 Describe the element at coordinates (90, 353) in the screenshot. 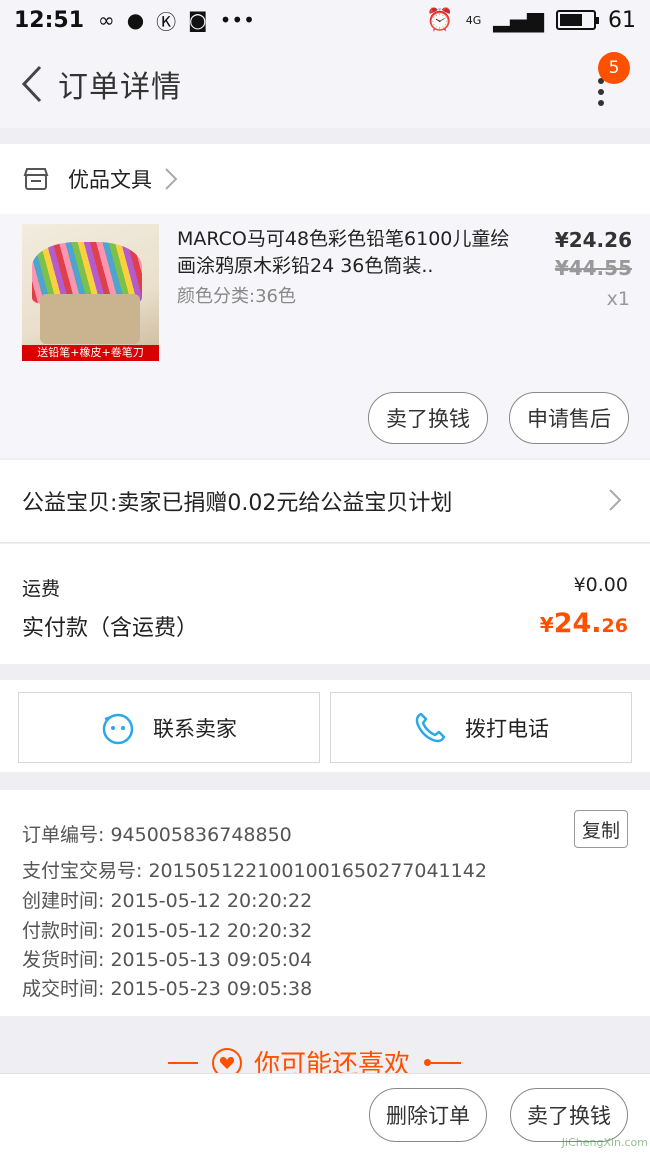

I see `thumbnail-banner: 送铅笔+橡皮+卷笔刀` at that location.